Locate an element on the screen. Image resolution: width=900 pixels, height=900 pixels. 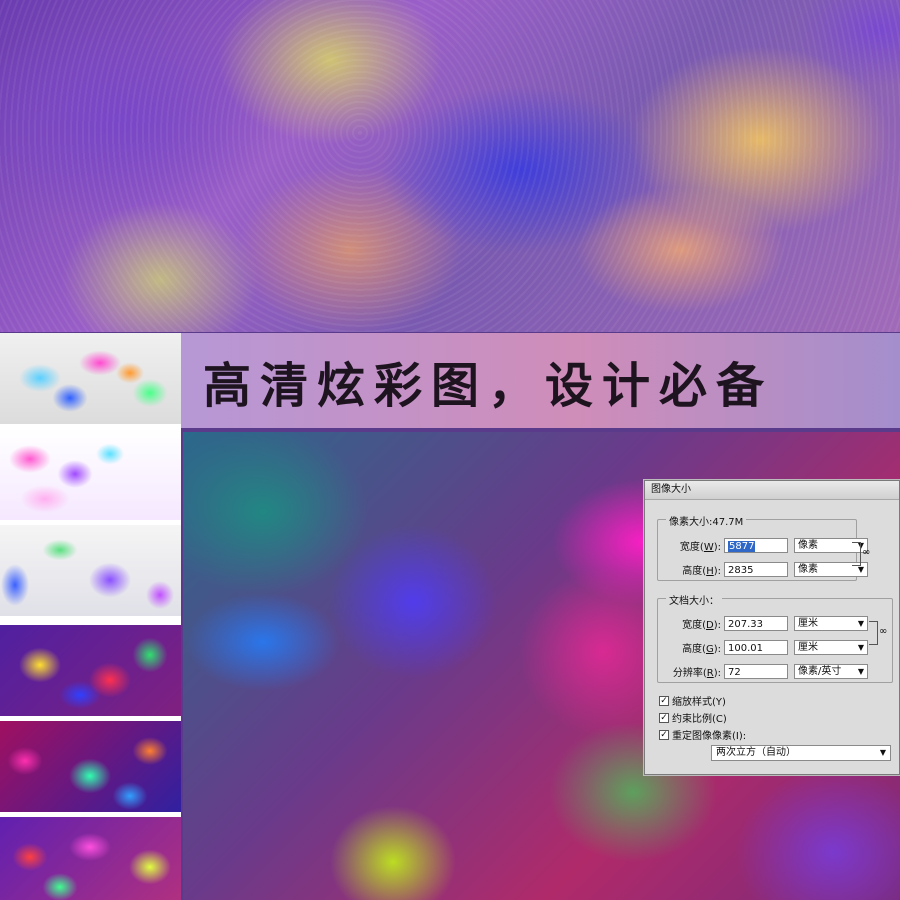
doc-width-unit-select: 厘米 ▼ is located at coordinates (831, 623).